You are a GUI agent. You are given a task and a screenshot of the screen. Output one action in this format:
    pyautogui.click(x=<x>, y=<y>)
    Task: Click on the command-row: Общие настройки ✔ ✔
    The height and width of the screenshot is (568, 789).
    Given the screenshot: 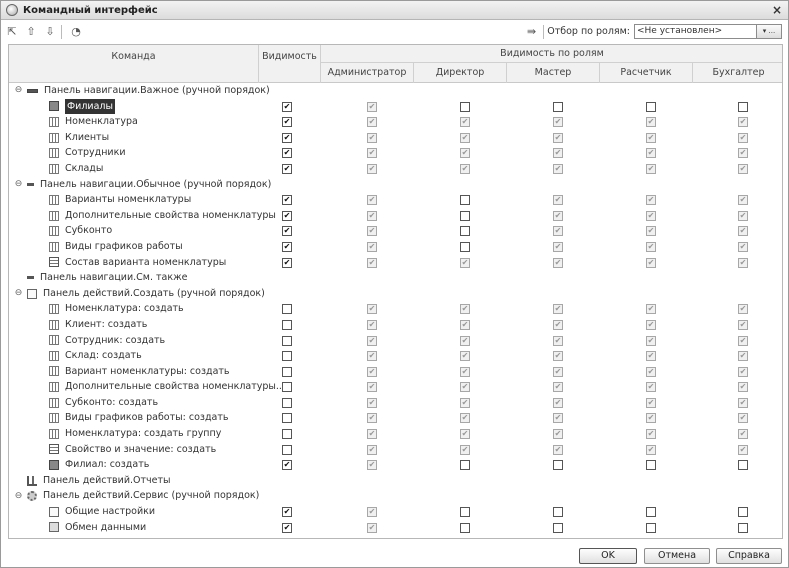 What is the action you would take?
    pyautogui.click(x=395, y=512)
    